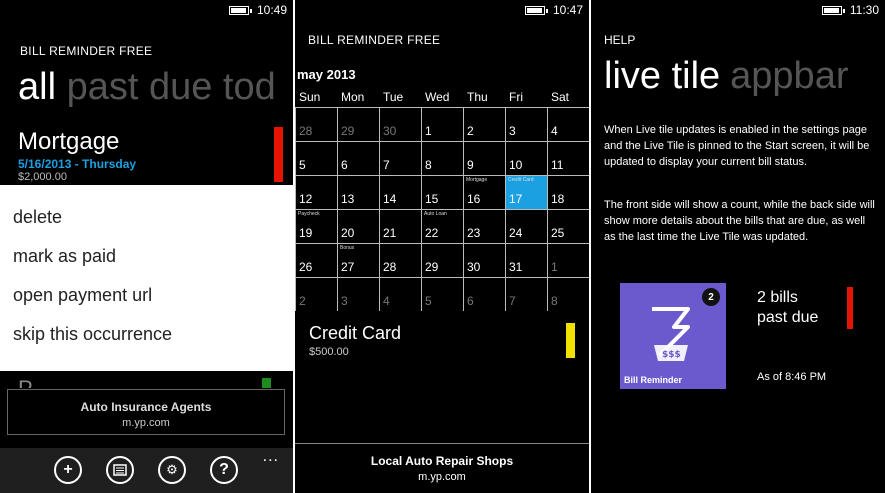  What do you see at coordinates (82, 295) in the screenshot?
I see `menu-item-open-payment-url: open payment url` at bounding box center [82, 295].